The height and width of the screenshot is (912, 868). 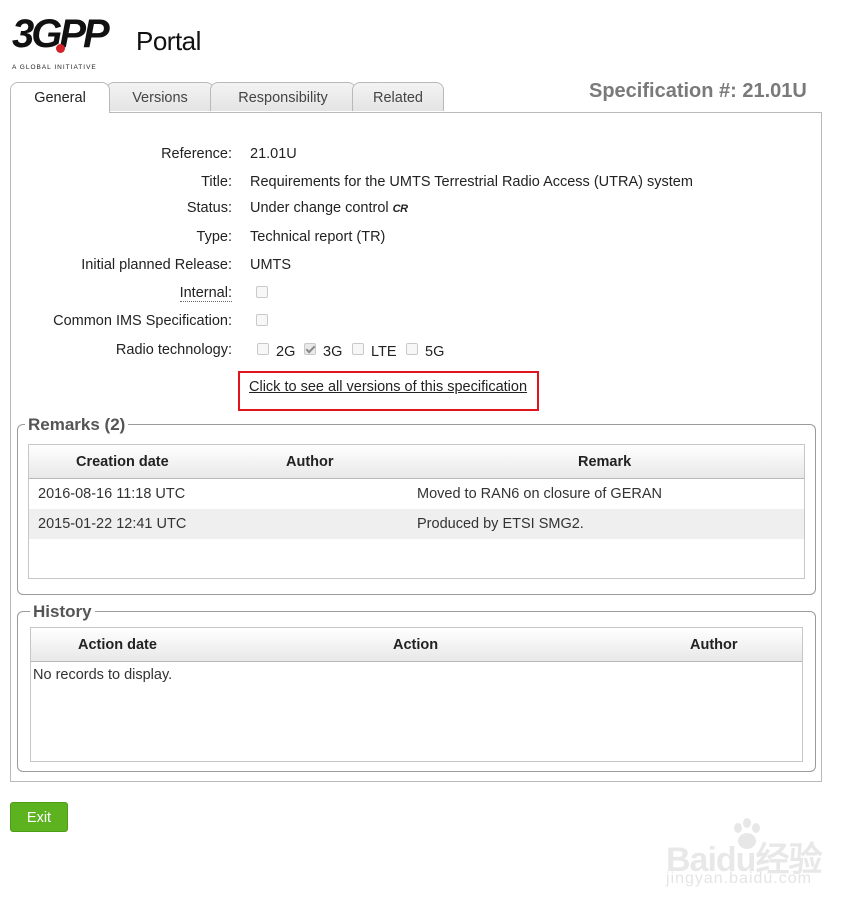 I want to click on status-text: Under change control, so click(x=319, y=208).